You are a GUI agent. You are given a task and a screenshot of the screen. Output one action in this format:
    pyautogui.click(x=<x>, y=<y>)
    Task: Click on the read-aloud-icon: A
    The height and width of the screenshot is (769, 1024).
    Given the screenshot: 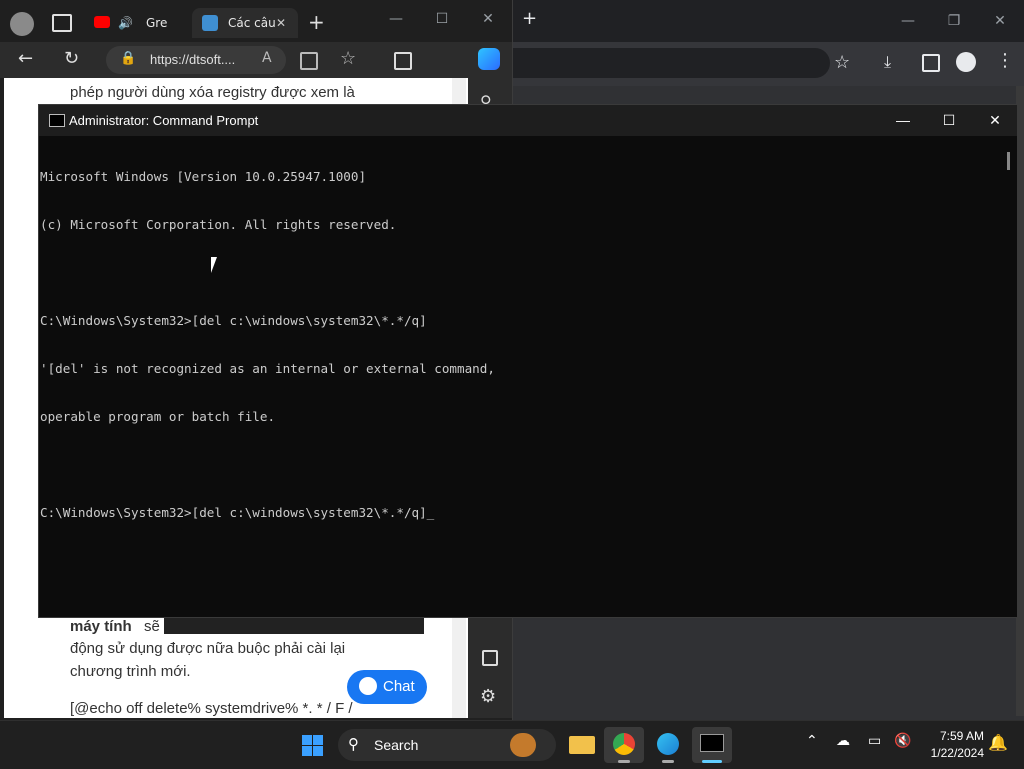 What is the action you would take?
    pyautogui.click(x=267, y=58)
    